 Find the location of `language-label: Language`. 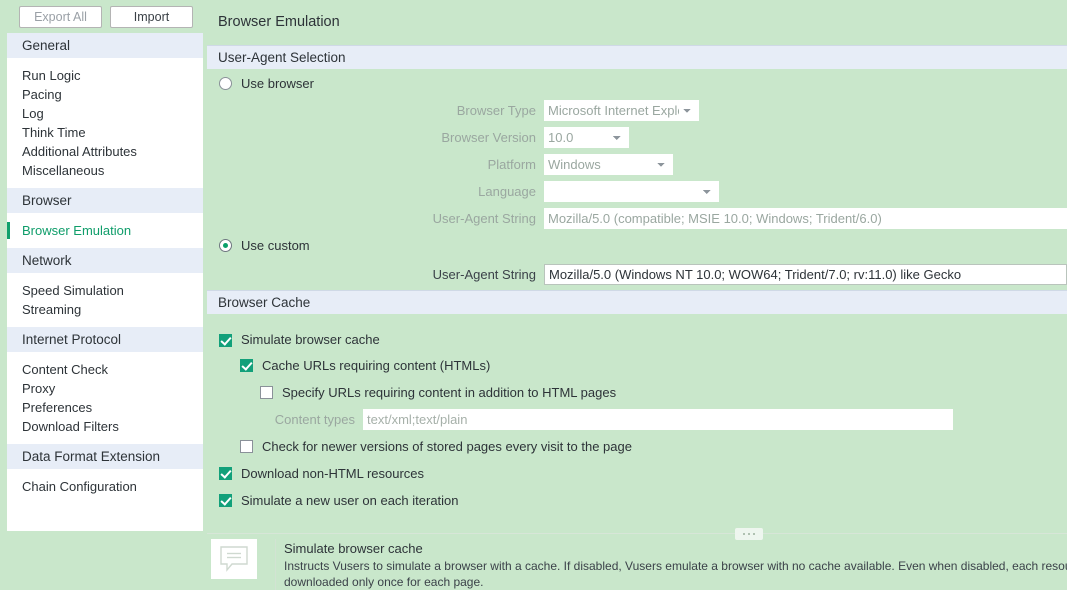

language-label: Language is located at coordinates (507, 191).